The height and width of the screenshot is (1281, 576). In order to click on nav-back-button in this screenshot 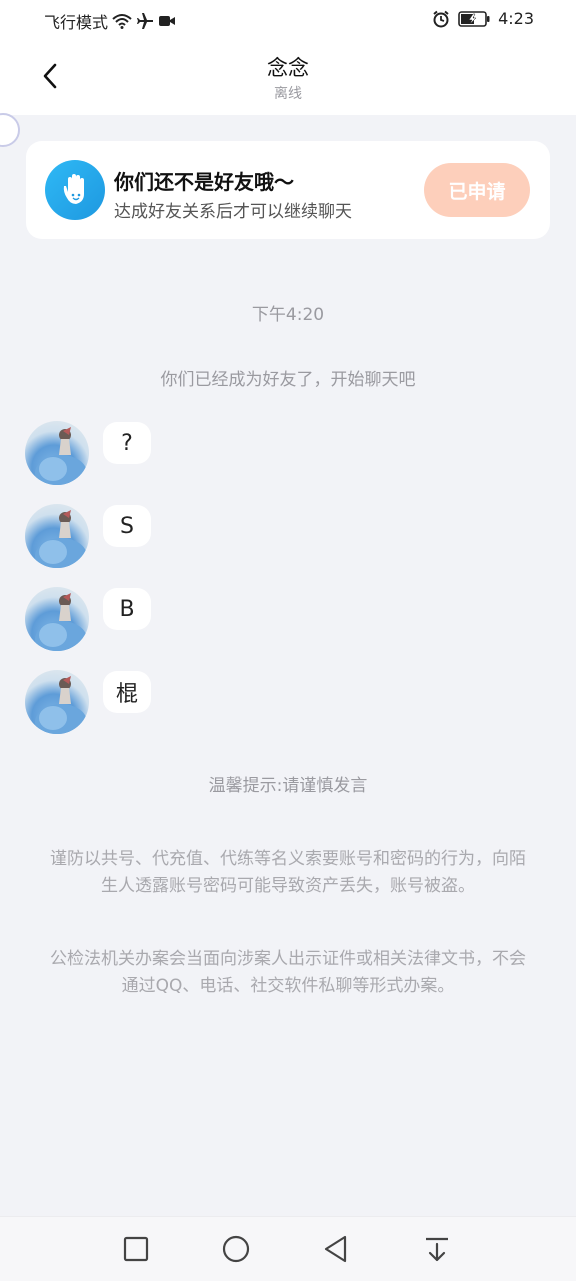, I will do `click(336, 1249)`.